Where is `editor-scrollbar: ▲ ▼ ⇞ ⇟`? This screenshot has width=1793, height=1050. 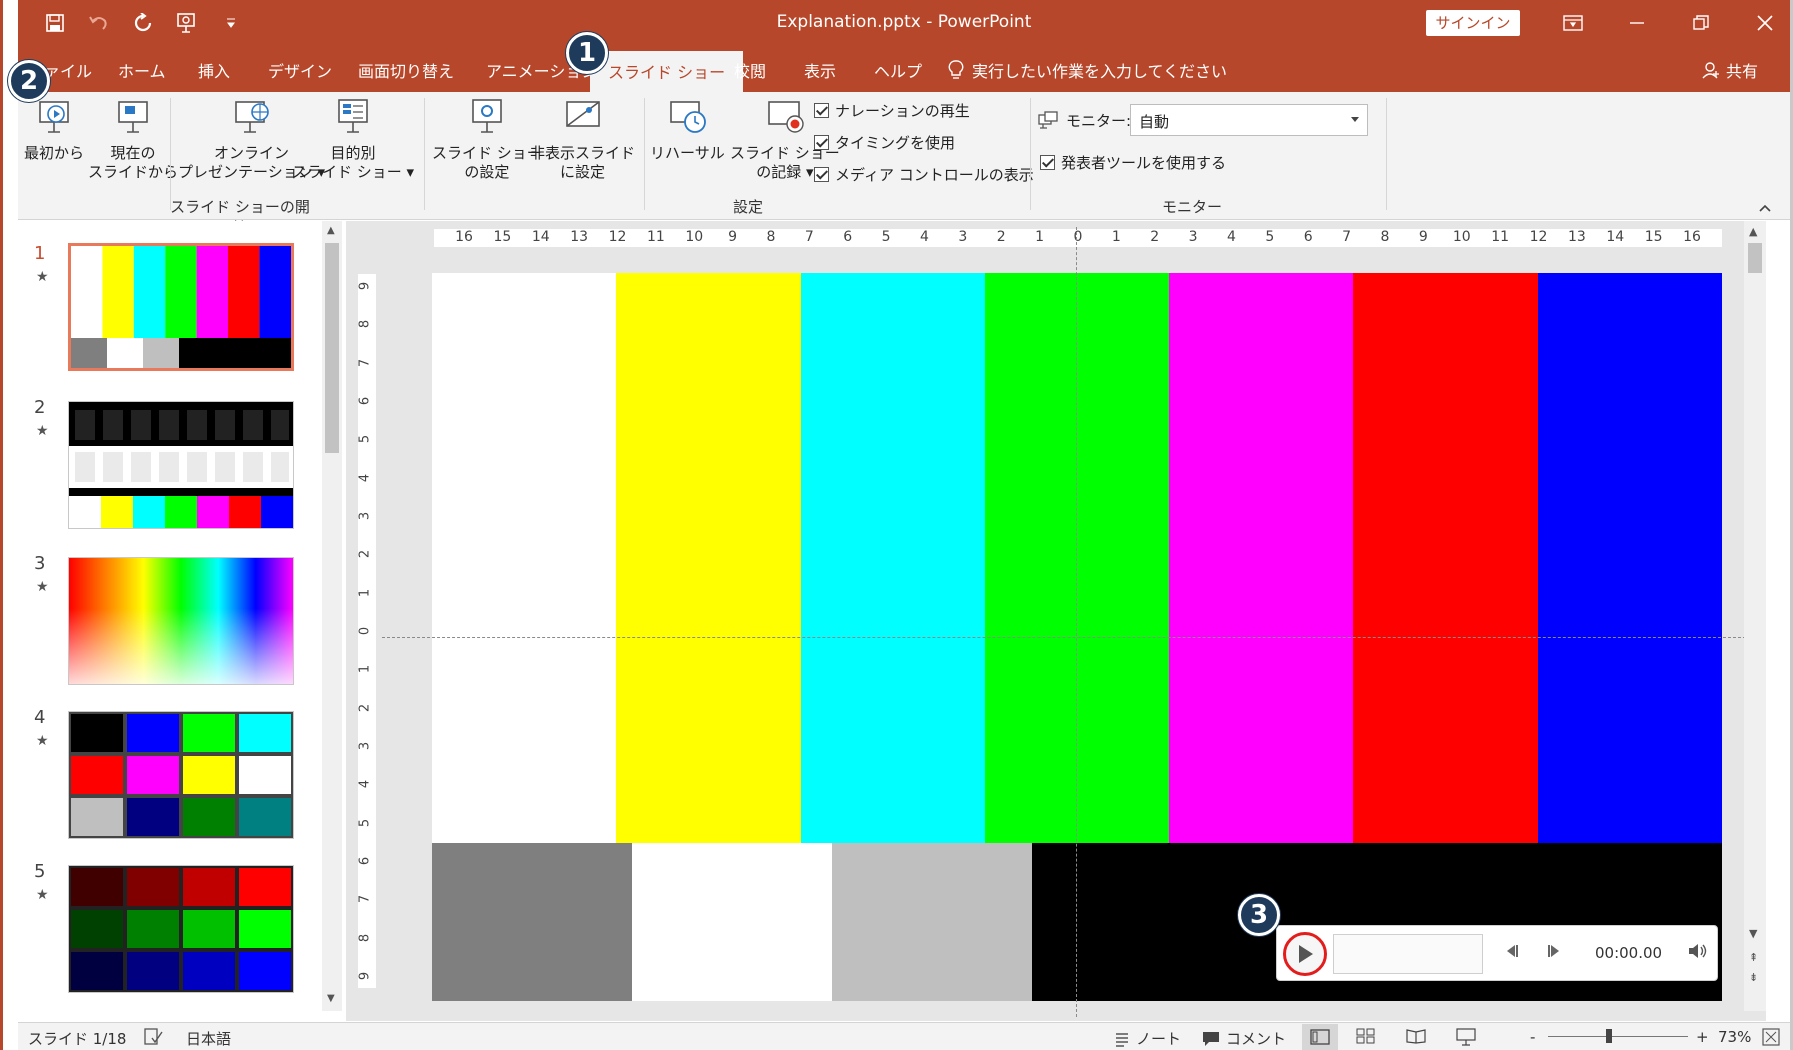 editor-scrollbar: ▲ ▼ ⇞ ⇟ is located at coordinates (1755, 616).